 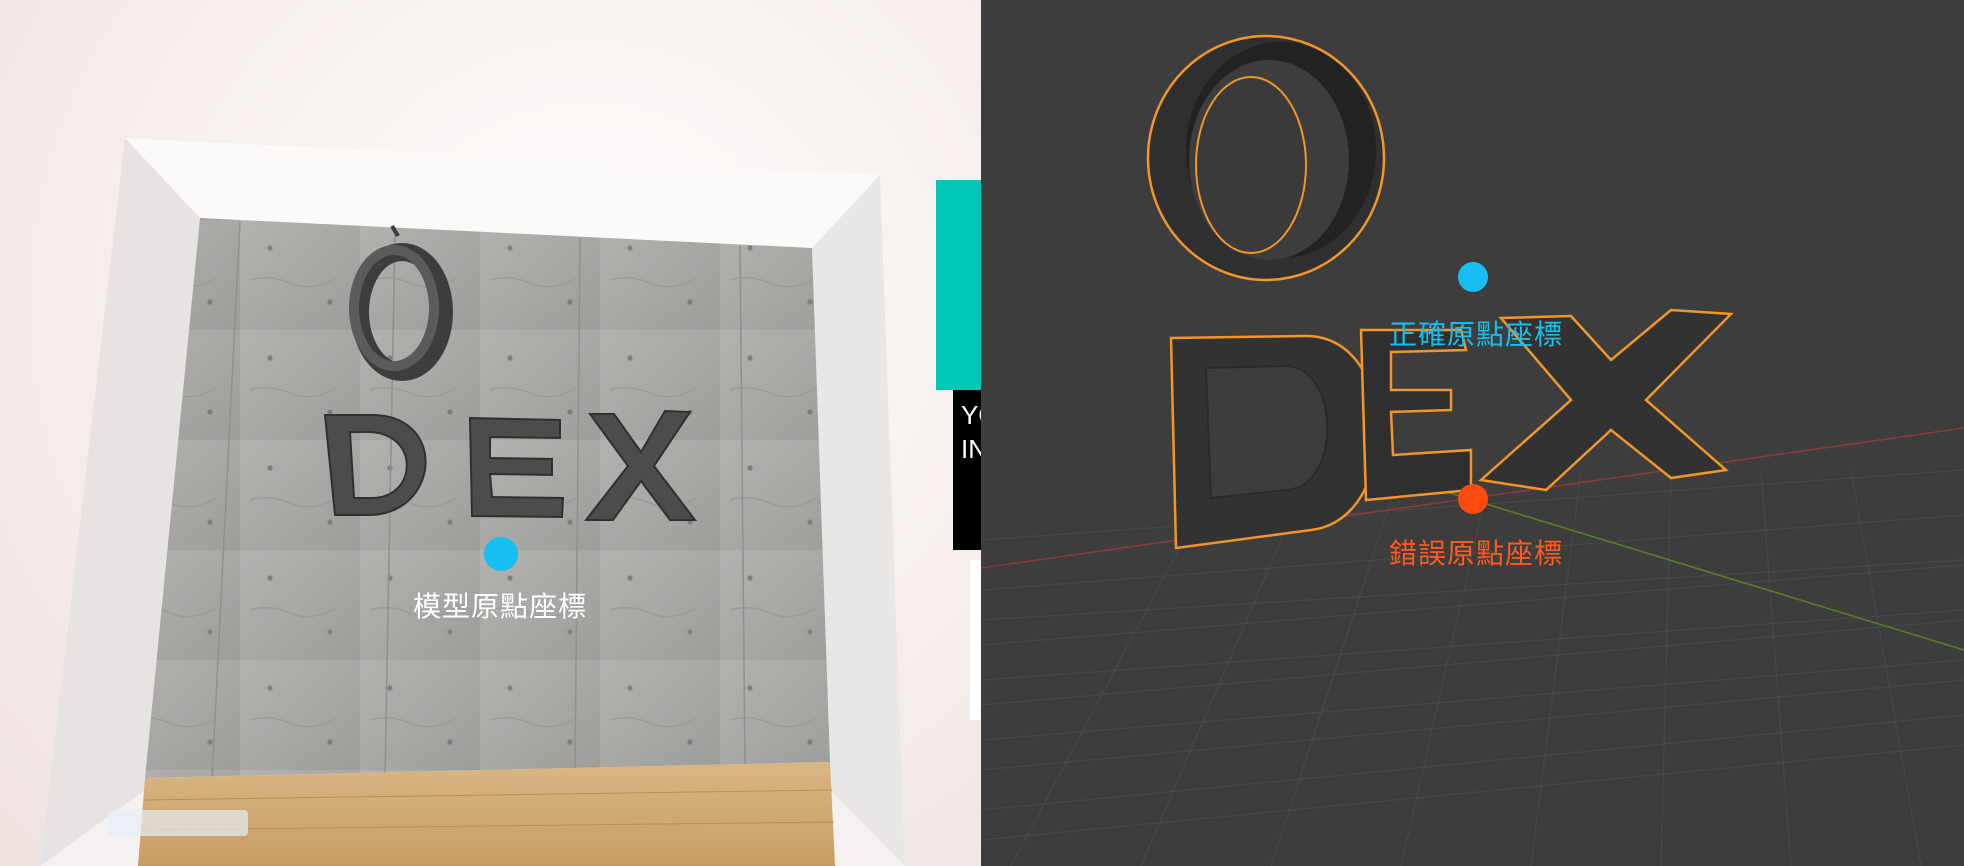 I want to click on poster-strip, so click(x=975, y=640).